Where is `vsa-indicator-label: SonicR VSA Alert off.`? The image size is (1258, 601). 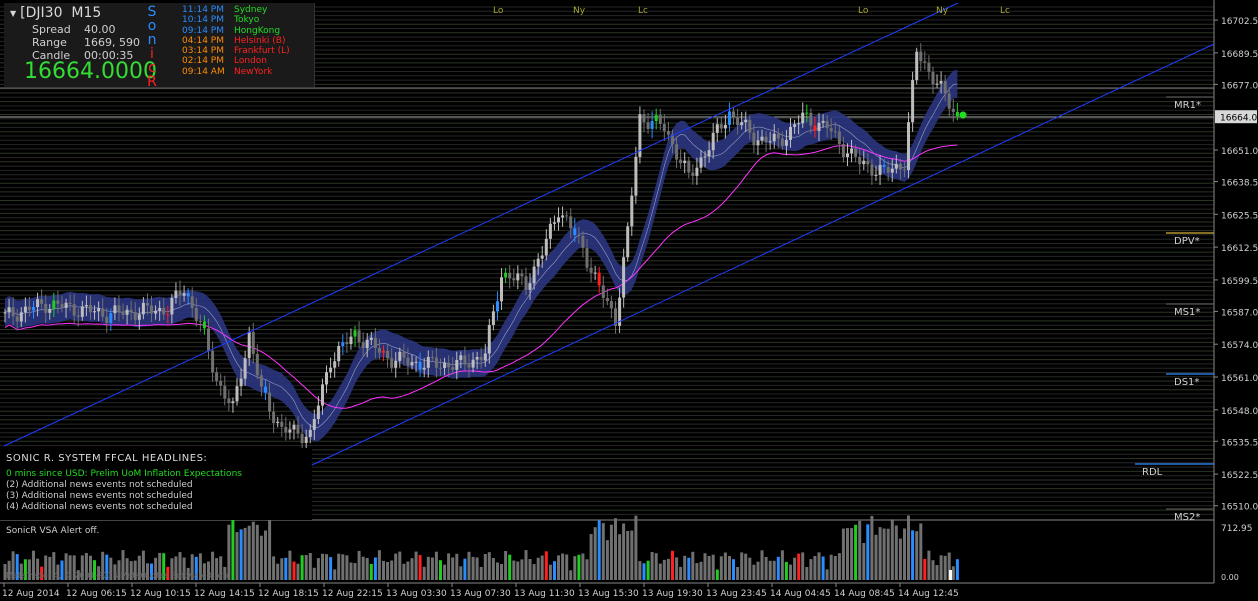 vsa-indicator-label: SonicR VSA Alert off. is located at coordinates (53, 531).